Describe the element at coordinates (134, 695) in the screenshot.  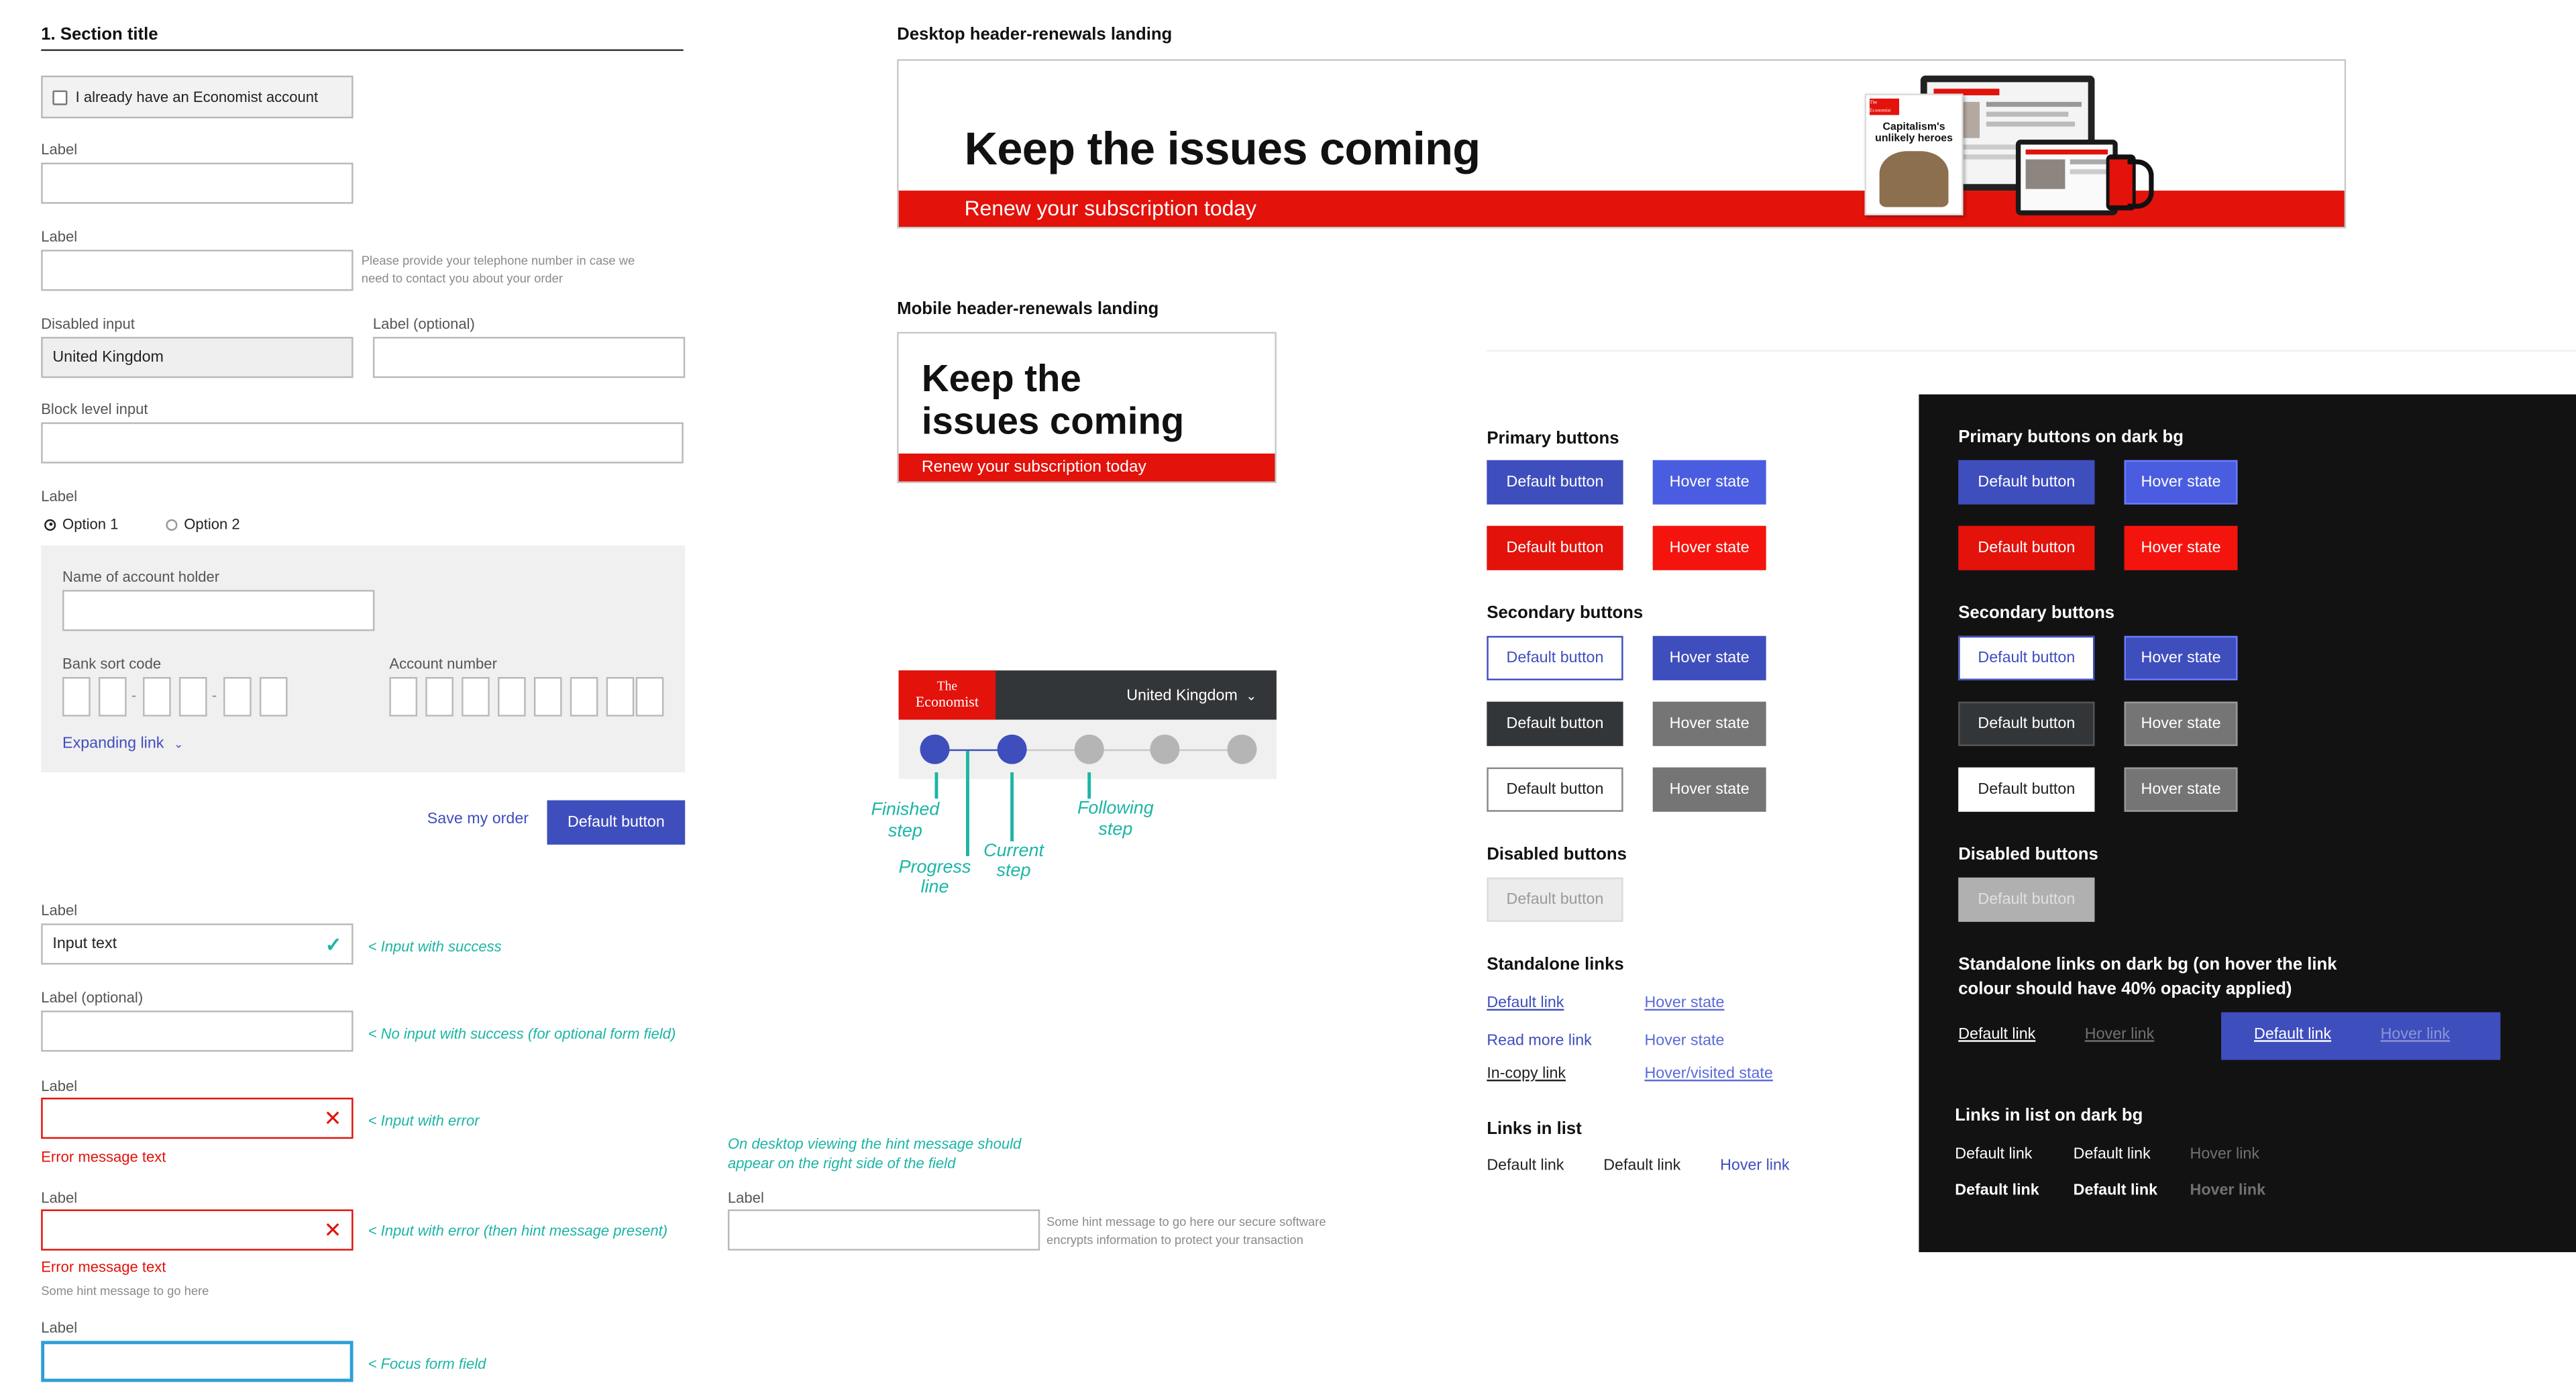
I see `sort-code-dash: -` at that location.